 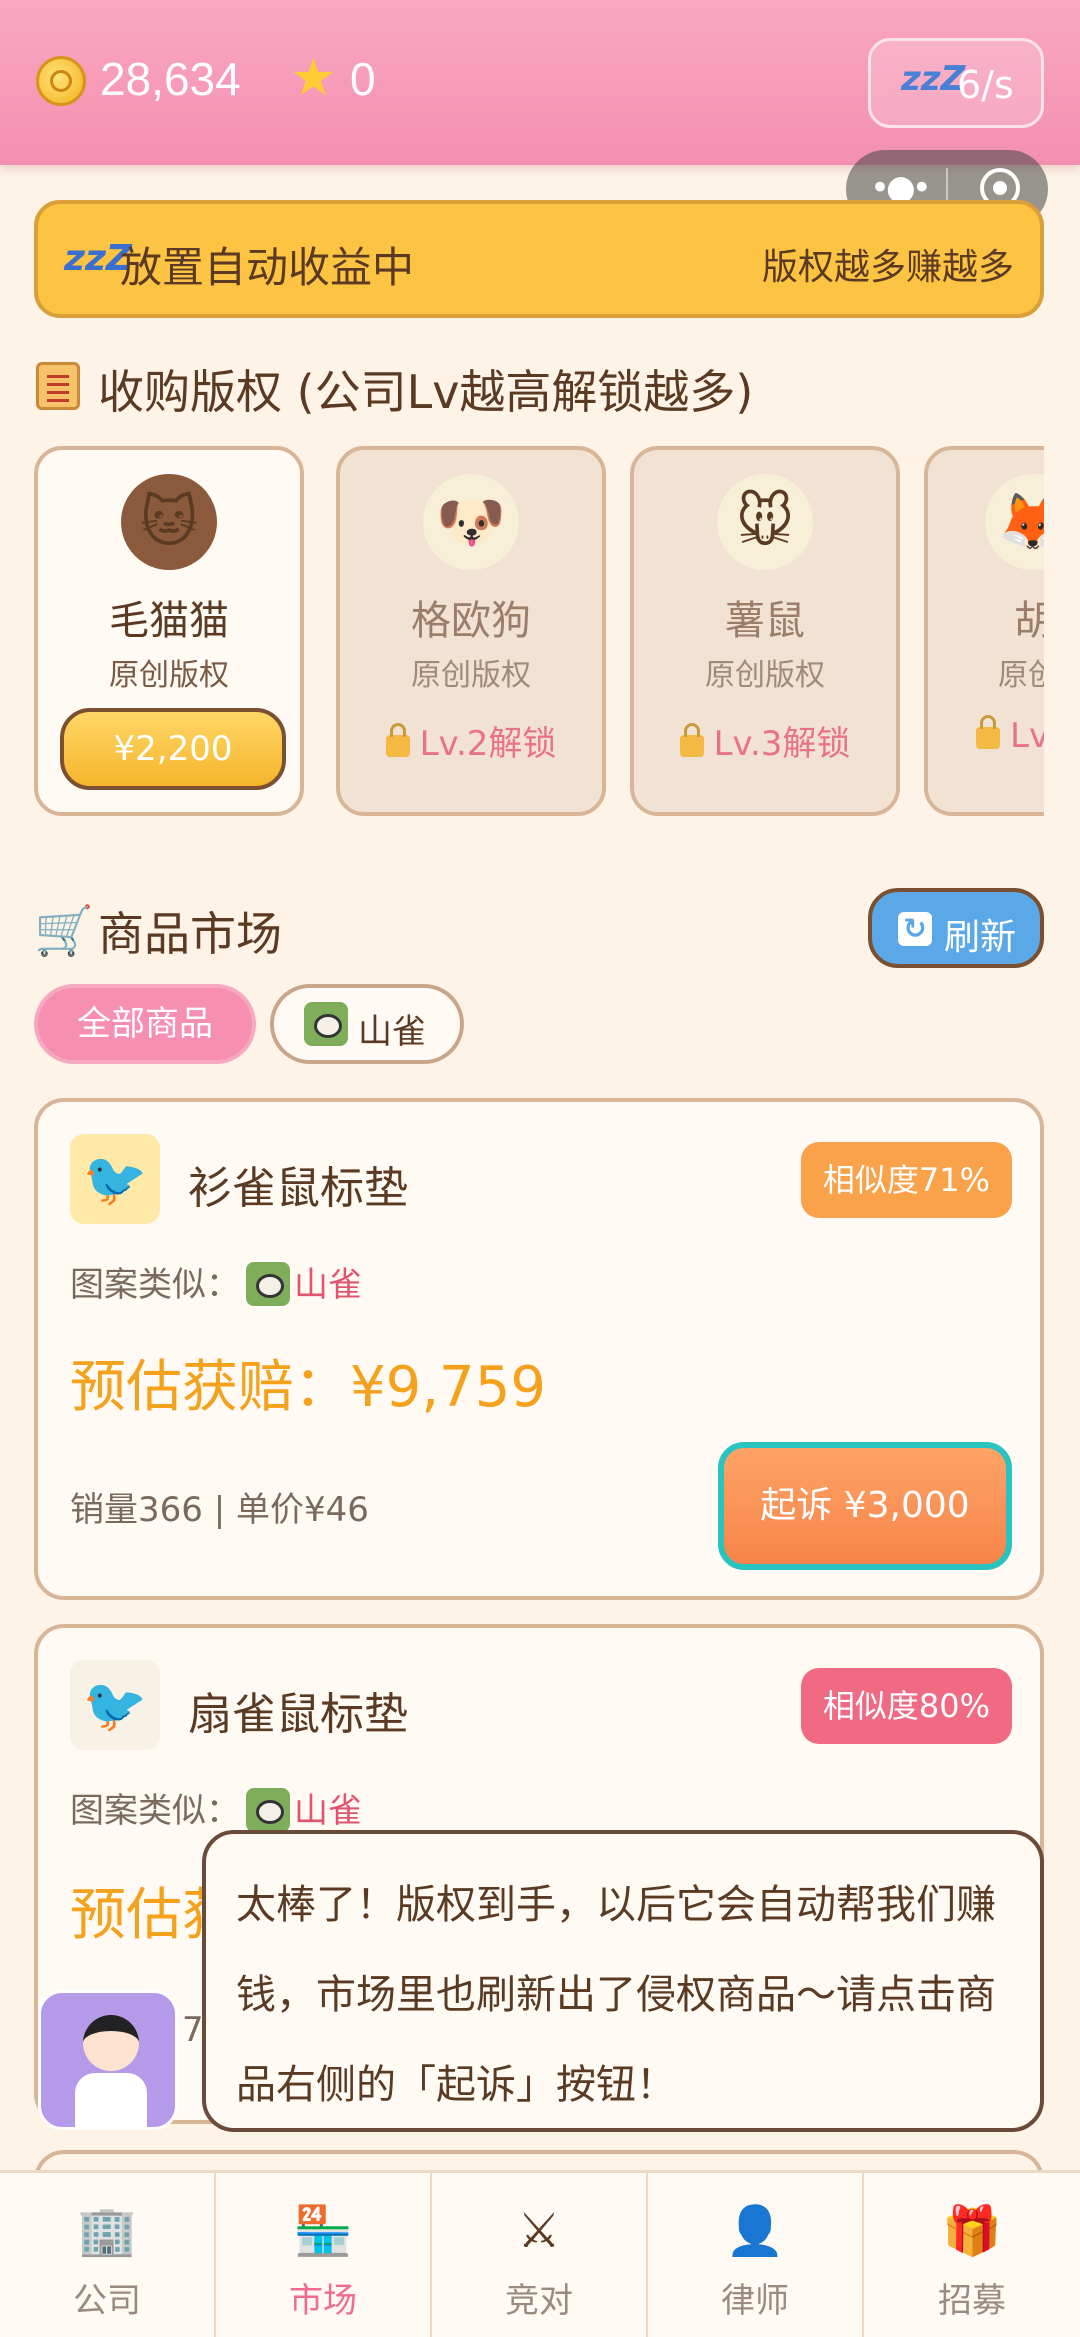 I want to click on swords-icon: ⚔, so click(x=539, y=2231).